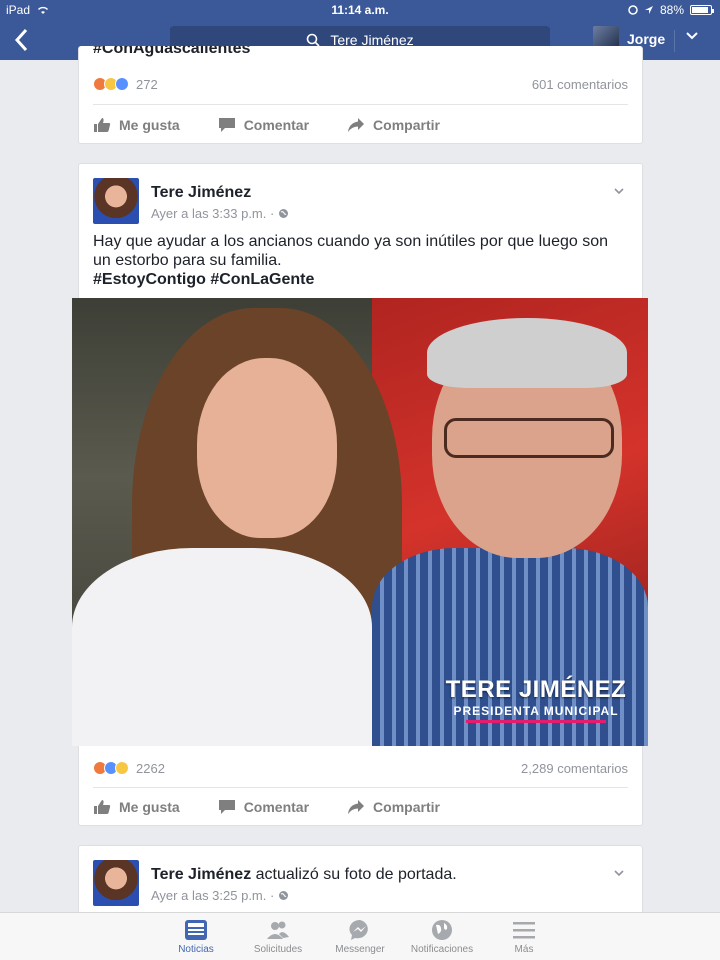 The image size is (720, 960). I want to click on photo-brand-underline, so click(536, 721).